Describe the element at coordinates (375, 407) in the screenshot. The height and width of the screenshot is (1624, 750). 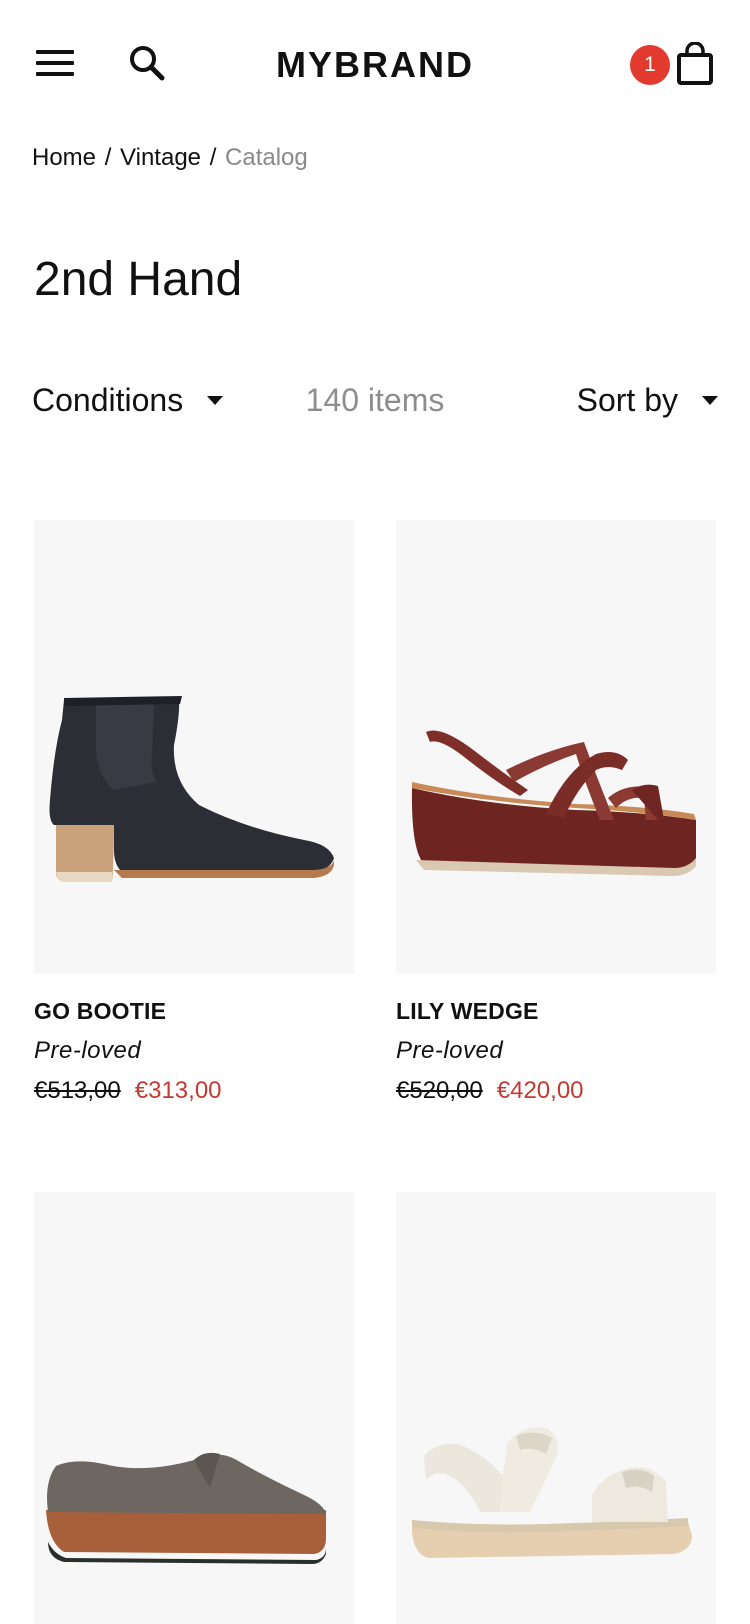
I see `catalog-toolbar: Conditions 140 items Sort by` at that location.